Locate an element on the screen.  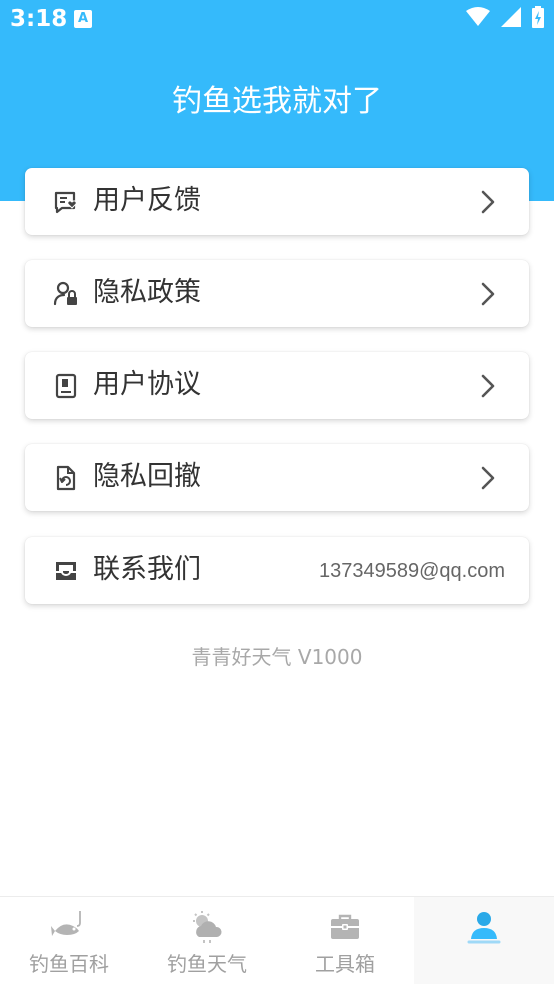
feedback-label: 用户反馈 is located at coordinates (147, 200).